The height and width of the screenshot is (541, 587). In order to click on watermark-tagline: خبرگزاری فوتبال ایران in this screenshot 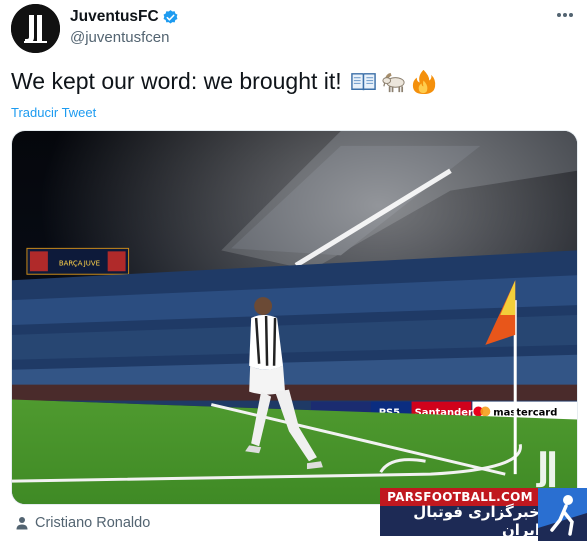, I will do `click(460, 521)`.